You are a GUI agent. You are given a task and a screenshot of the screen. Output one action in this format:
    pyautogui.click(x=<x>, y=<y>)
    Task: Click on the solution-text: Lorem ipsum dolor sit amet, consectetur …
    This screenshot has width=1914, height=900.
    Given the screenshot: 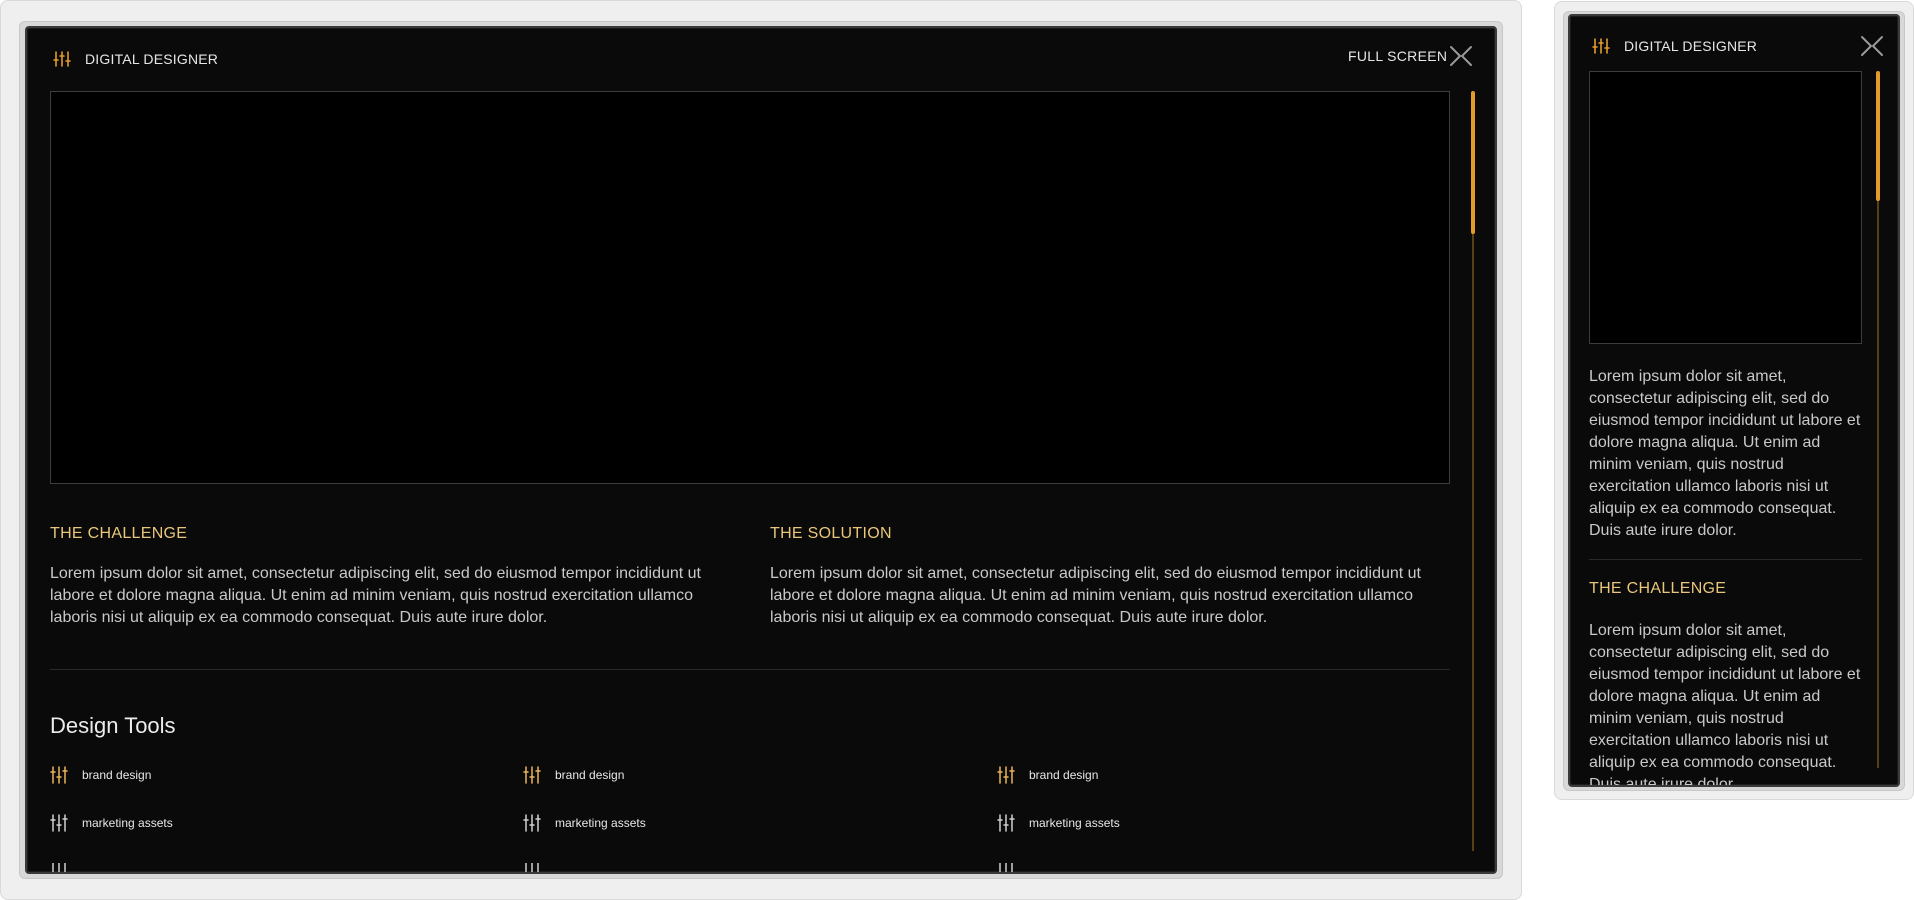 What is the action you would take?
    pyautogui.click(x=1095, y=595)
    